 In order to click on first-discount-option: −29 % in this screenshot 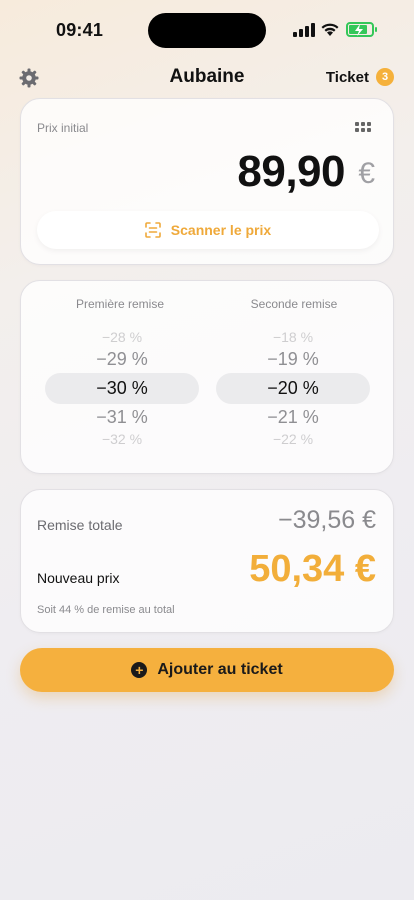, I will do `click(122, 359)`.